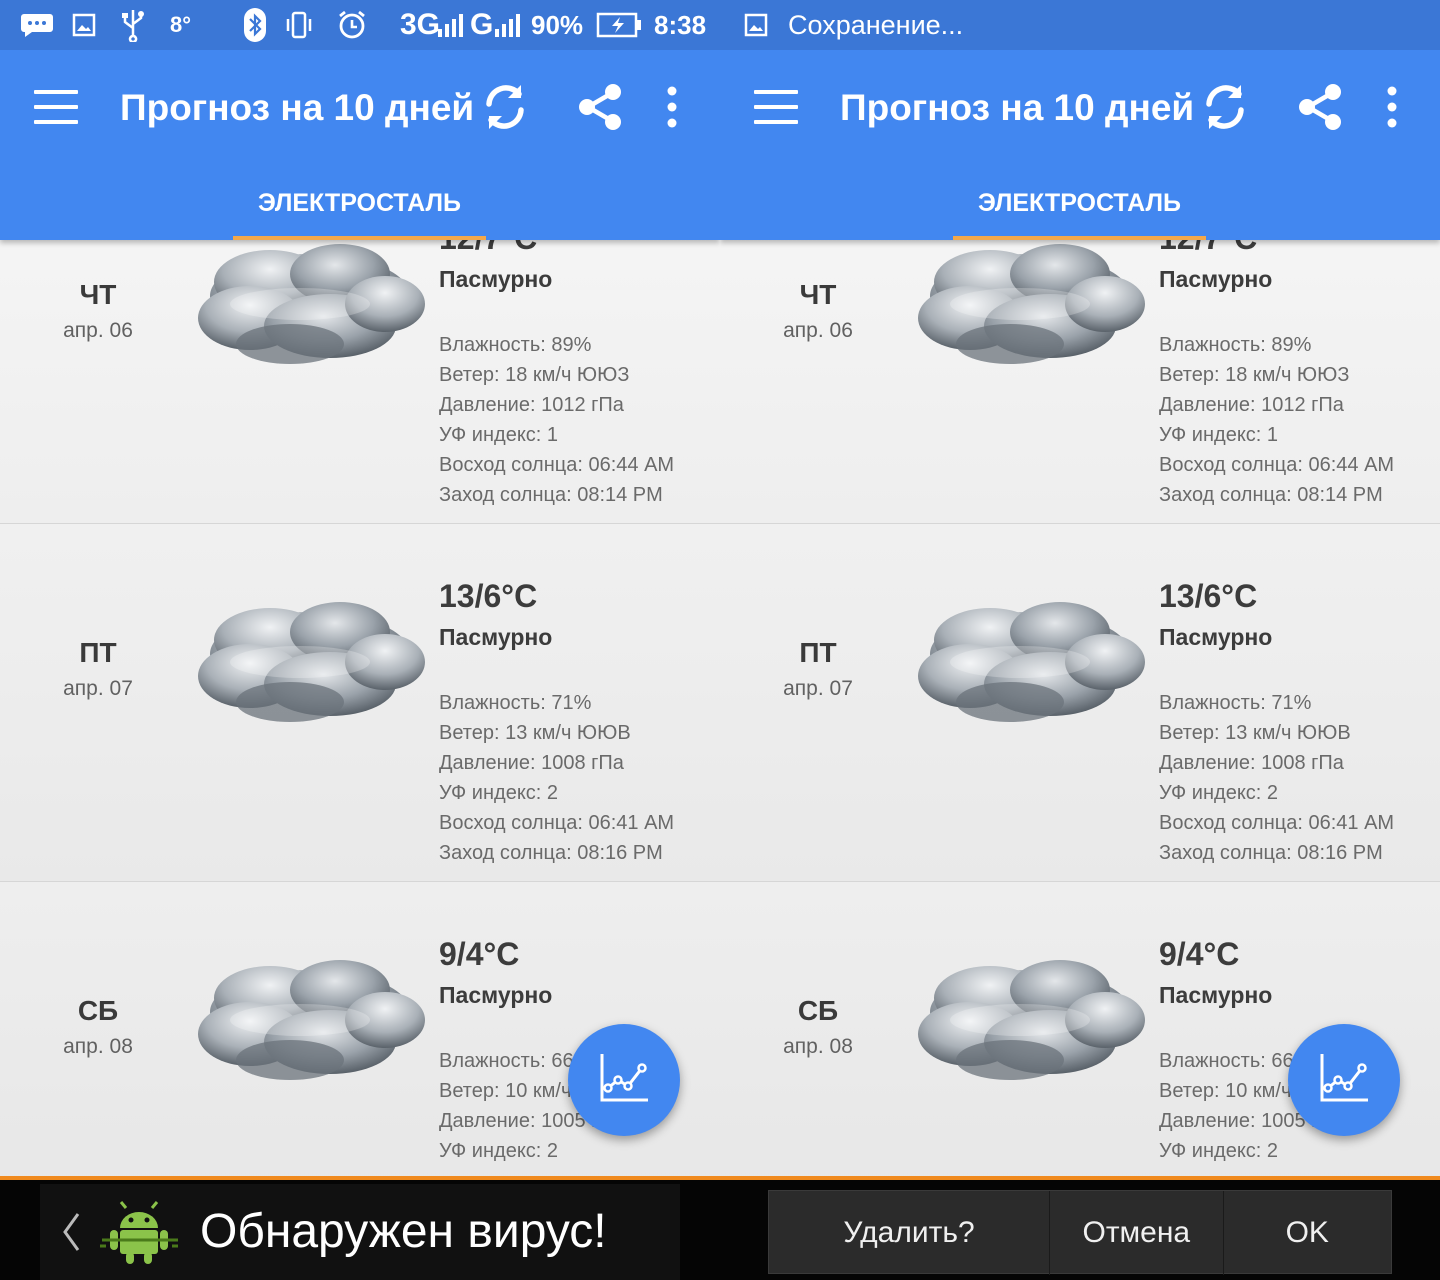  What do you see at coordinates (133, 25) in the screenshot?
I see `usb-icon` at bounding box center [133, 25].